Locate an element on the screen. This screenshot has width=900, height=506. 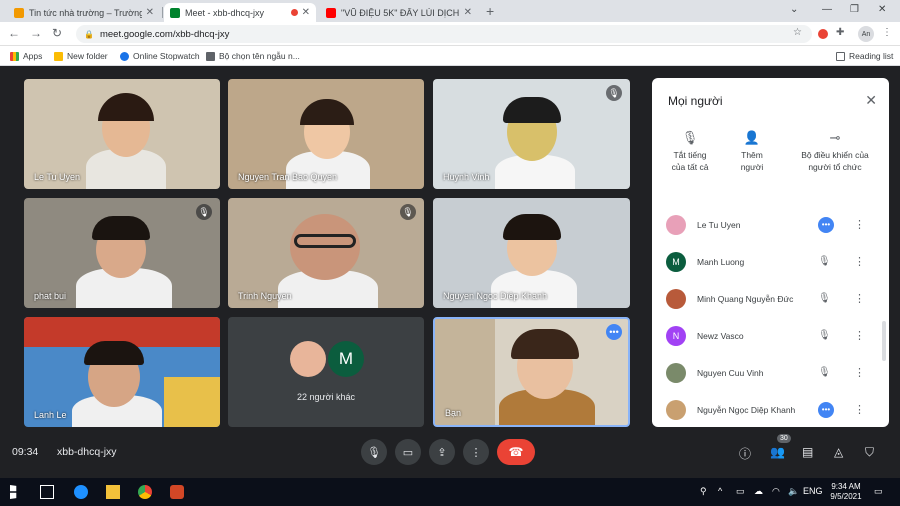
more-options-icon: ••• is located at coordinates (614, 332).